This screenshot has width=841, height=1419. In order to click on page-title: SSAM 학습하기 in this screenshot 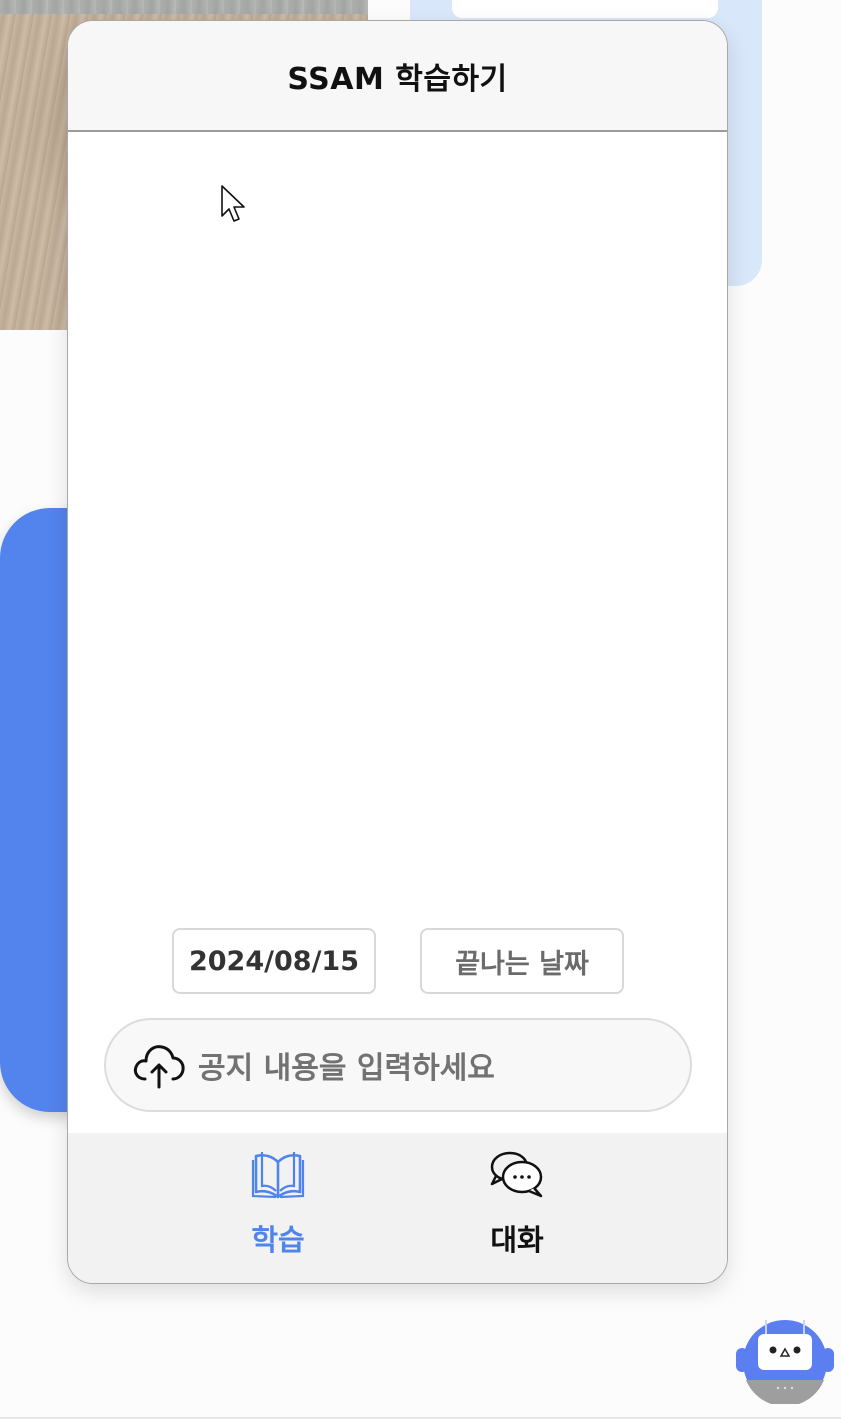, I will do `click(397, 79)`.